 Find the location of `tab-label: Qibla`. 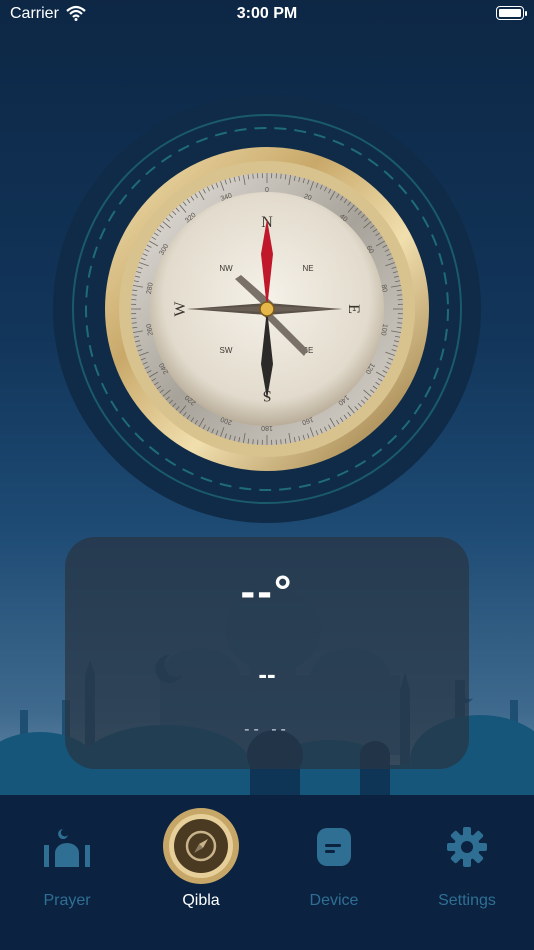

tab-label: Qibla is located at coordinates (201, 900).